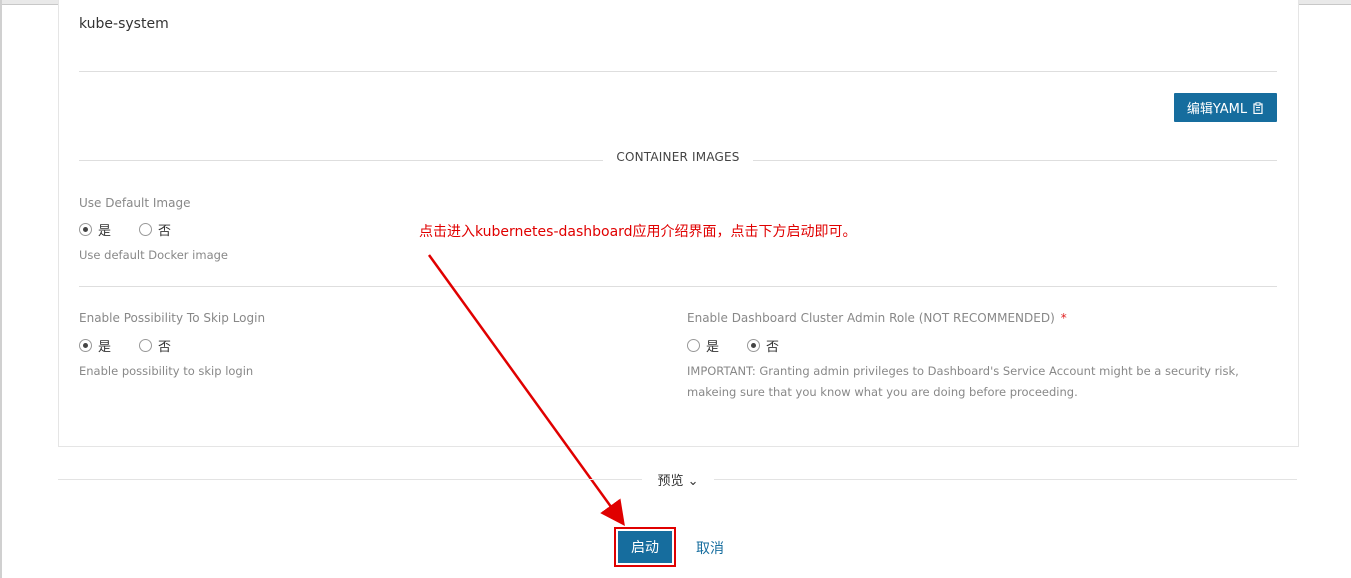 This screenshot has height=578, width=1351. I want to click on cluster-admin-radio-group: 是 否, so click(747, 345).